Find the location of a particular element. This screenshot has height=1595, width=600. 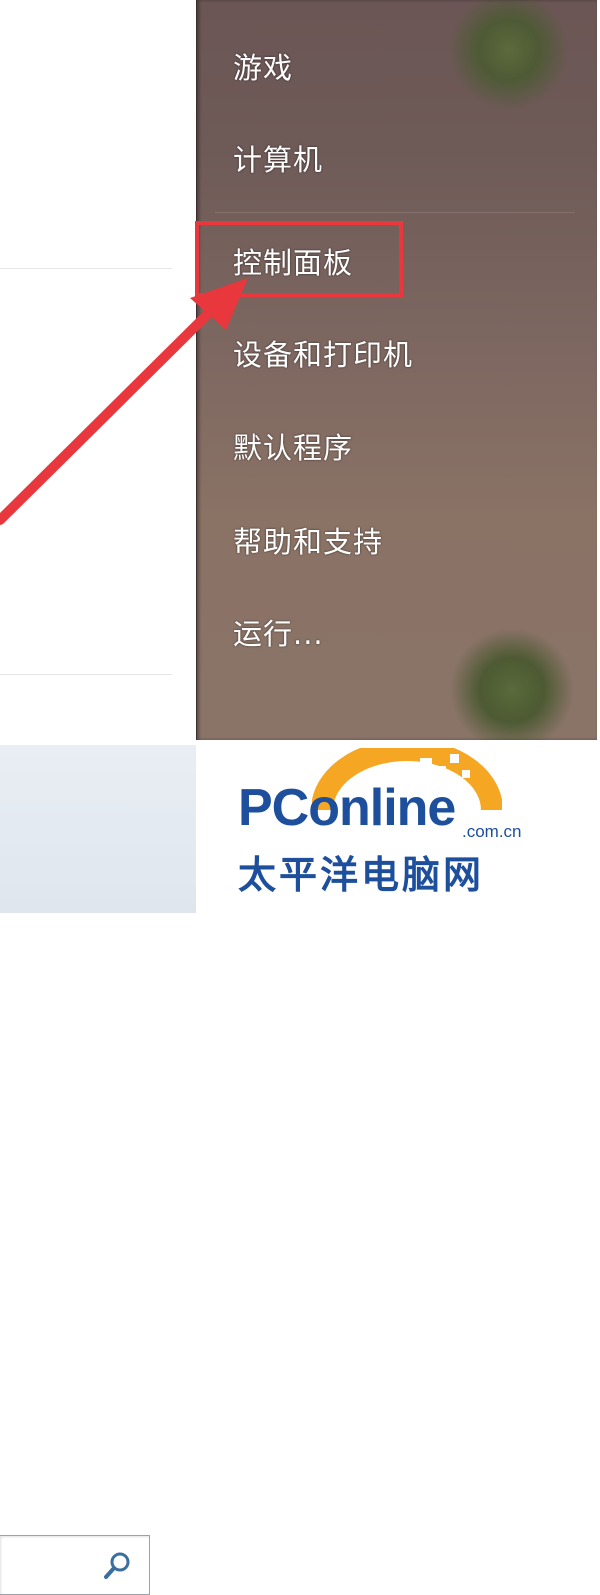

menu-item-default-programs: 默认程序 is located at coordinates (293, 448).